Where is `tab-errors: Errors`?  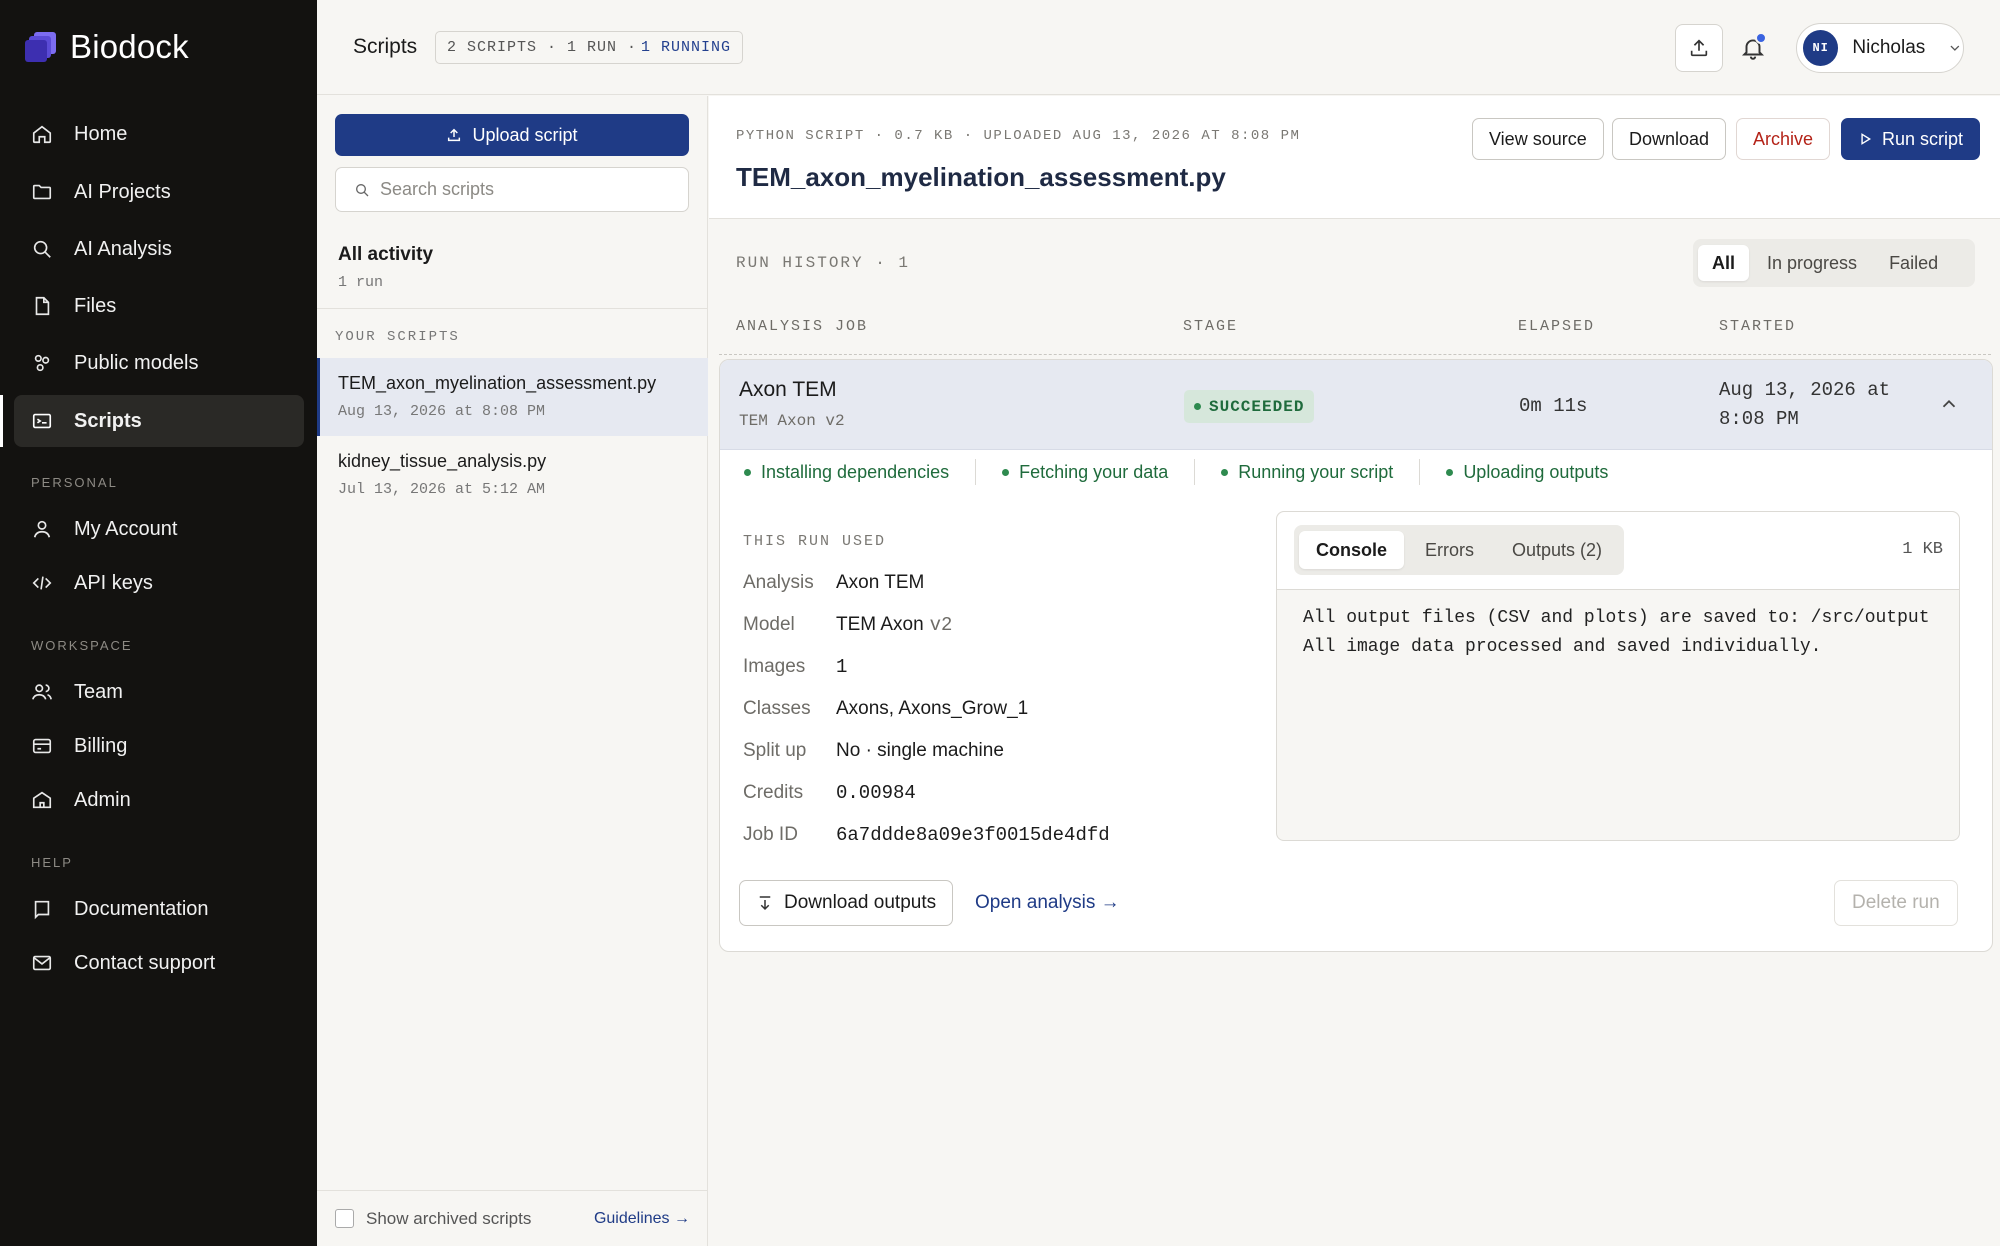 tab-errors: Errors is located at coordinates (1449, 550).